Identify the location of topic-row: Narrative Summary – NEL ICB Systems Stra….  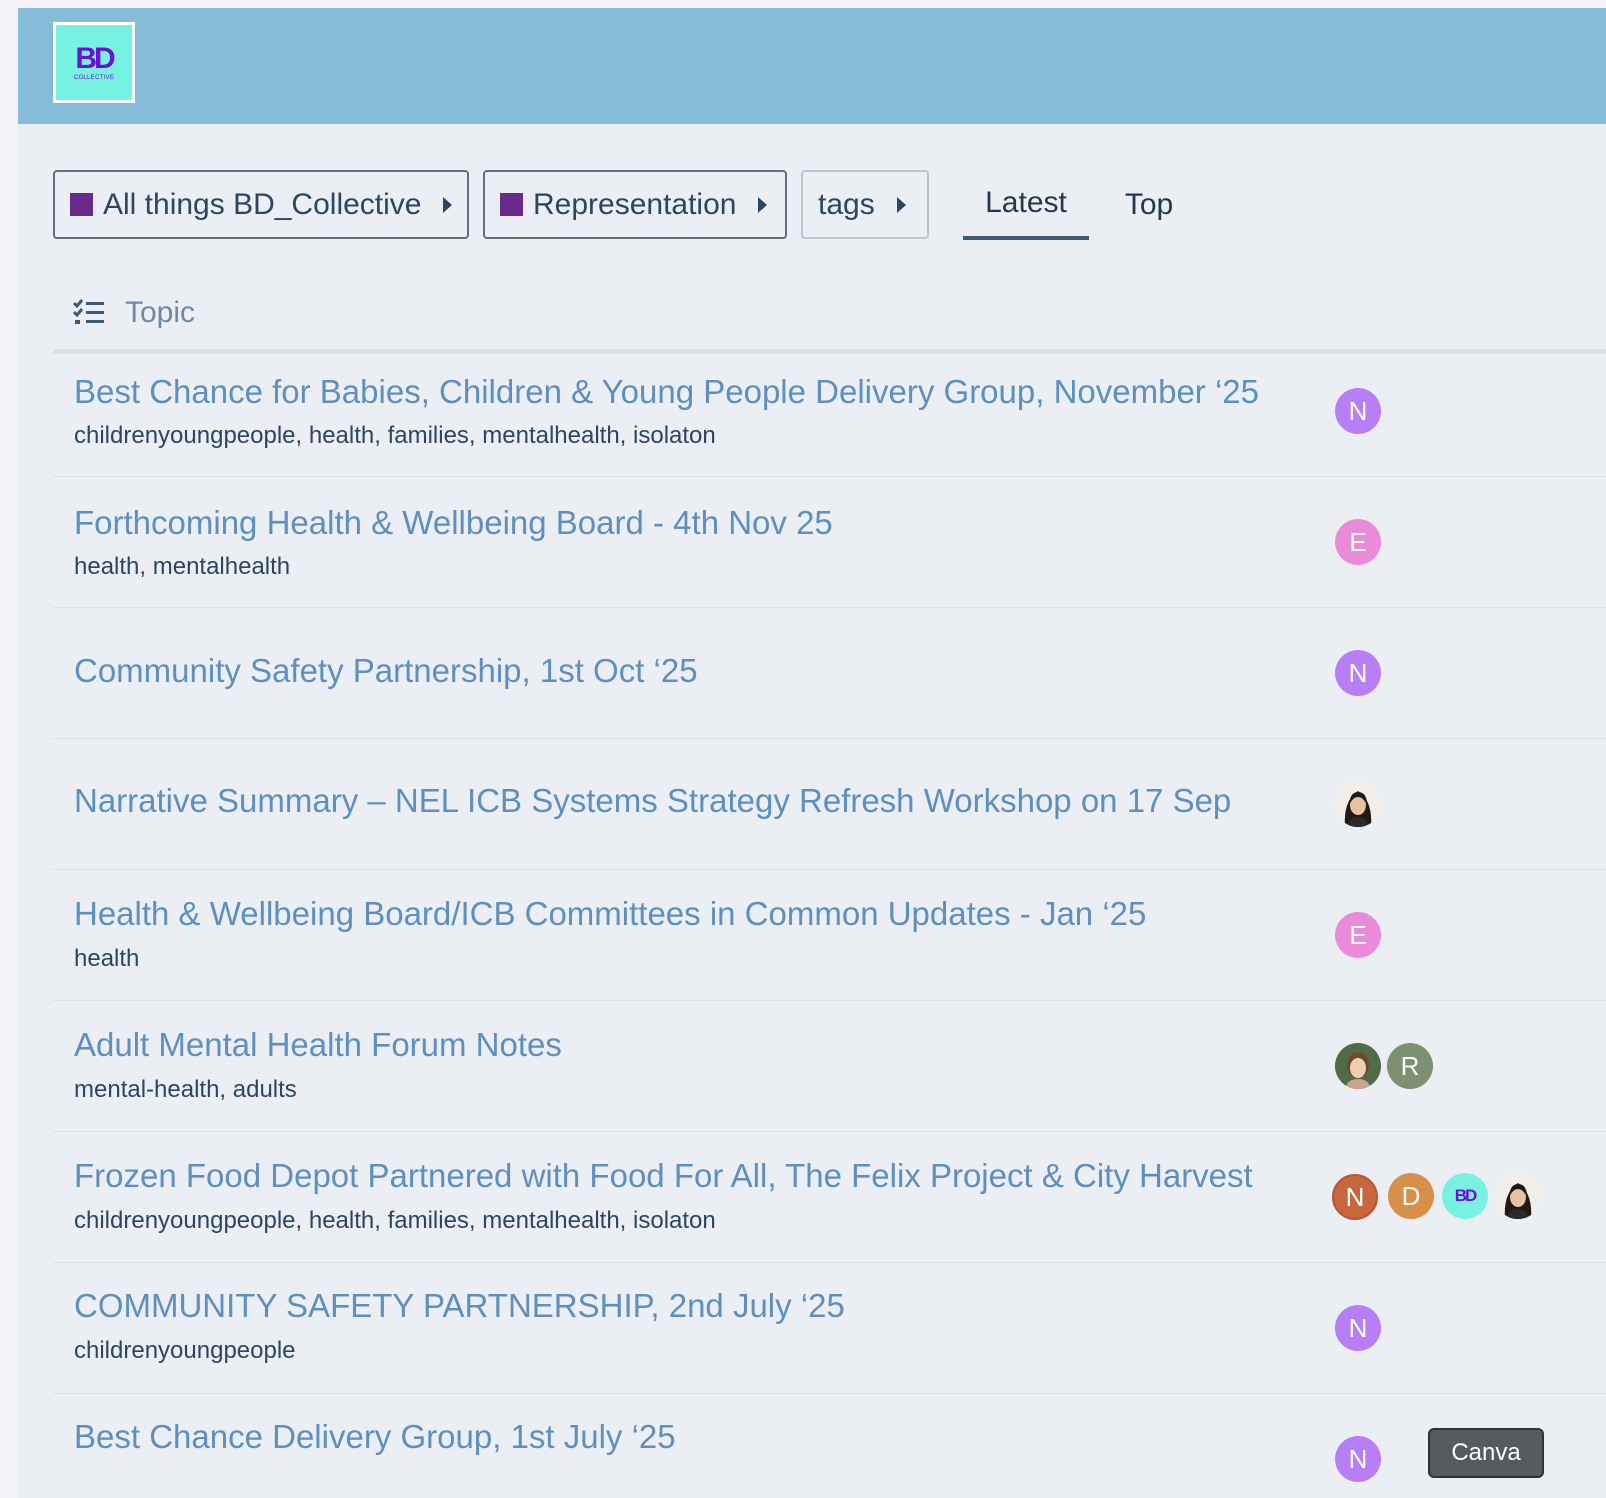
(829, 804).